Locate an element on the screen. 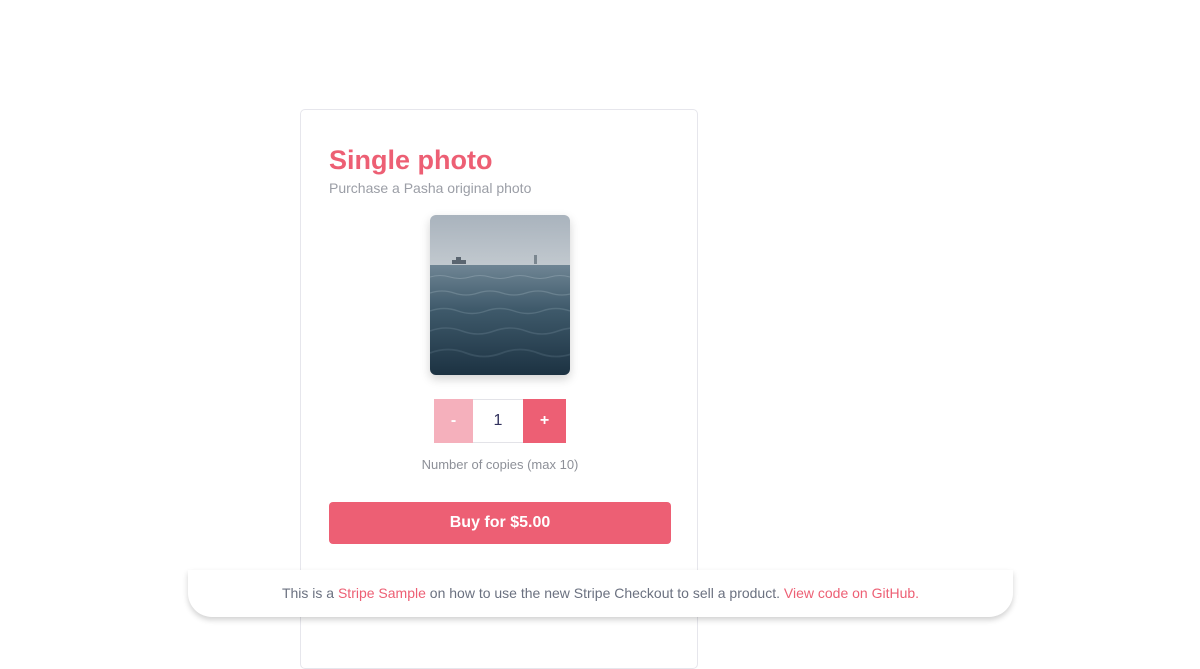  quantity-stepper: - + is located at coordinates (500, 421).